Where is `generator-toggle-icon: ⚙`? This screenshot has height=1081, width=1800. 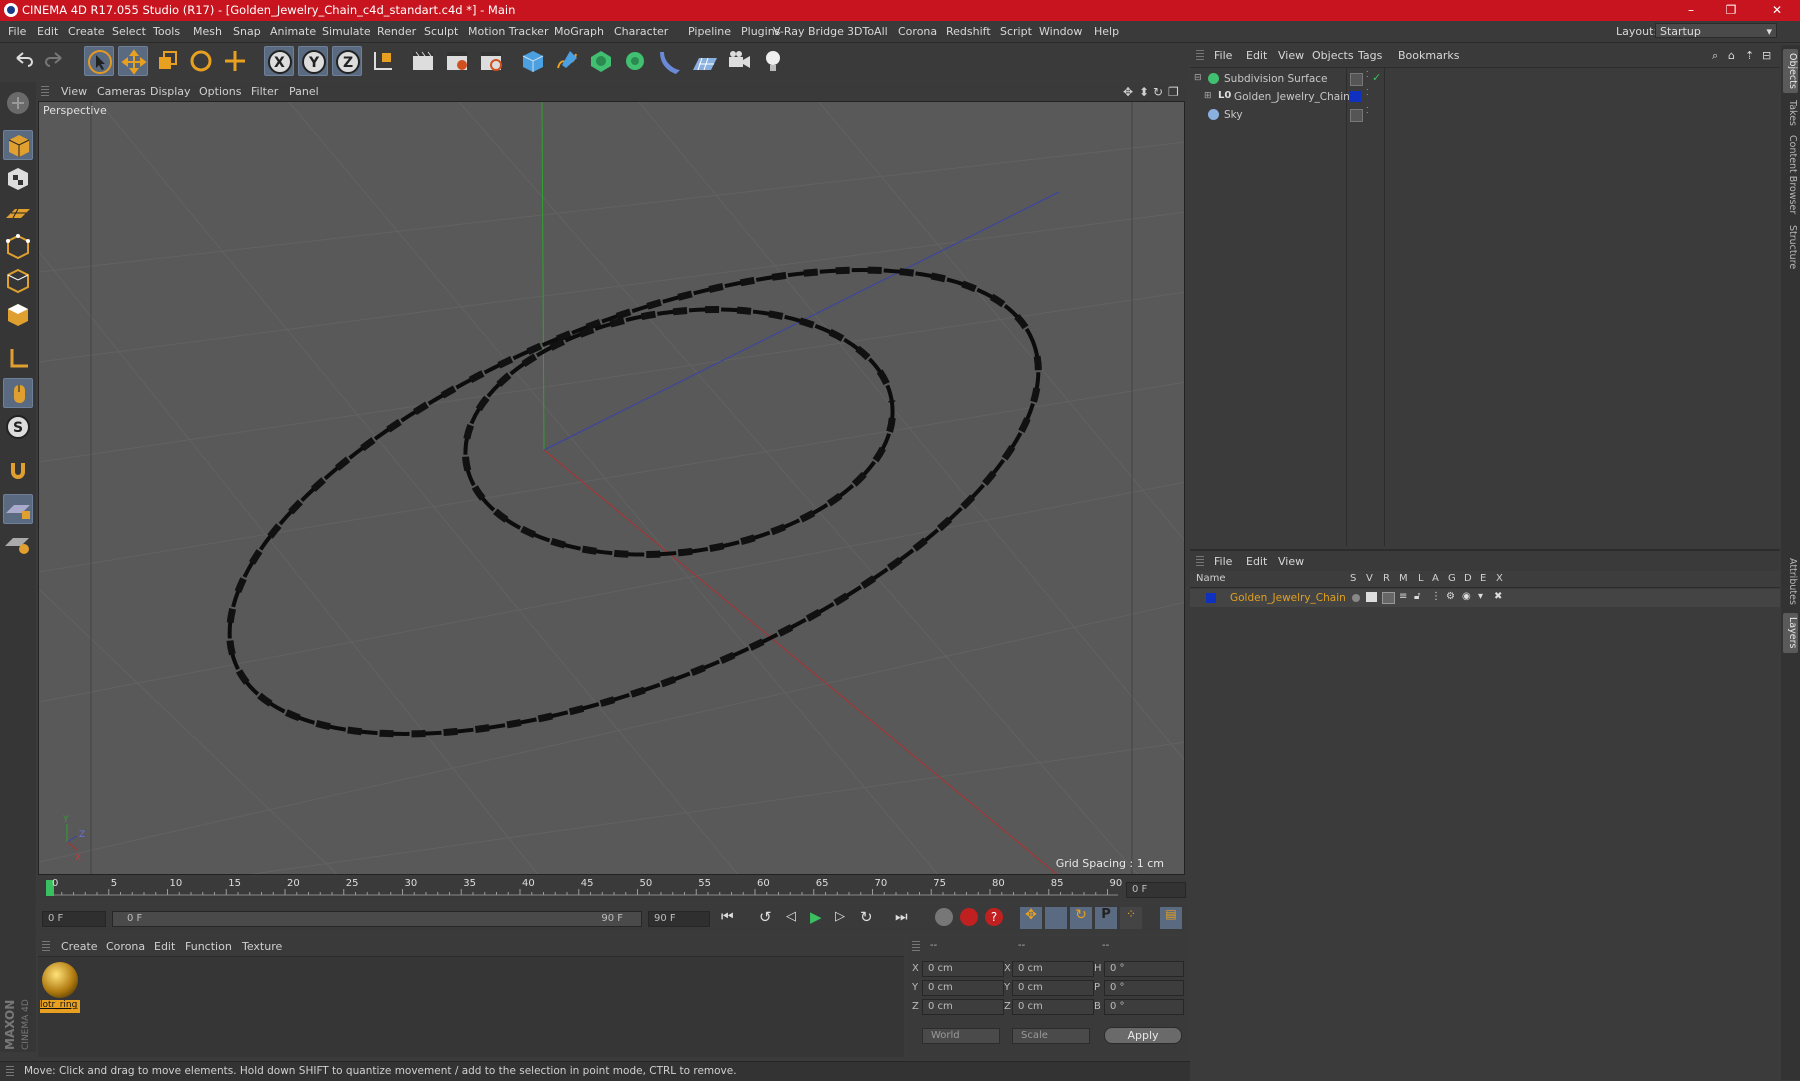 generator-toggle-icon: ⚙ is located at coordinates (1450, 596).